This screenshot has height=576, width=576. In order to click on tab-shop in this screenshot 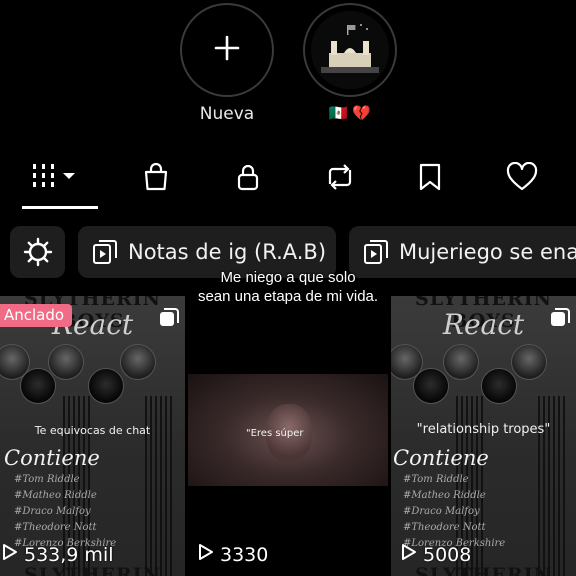, I will do `click(156, 179)`.